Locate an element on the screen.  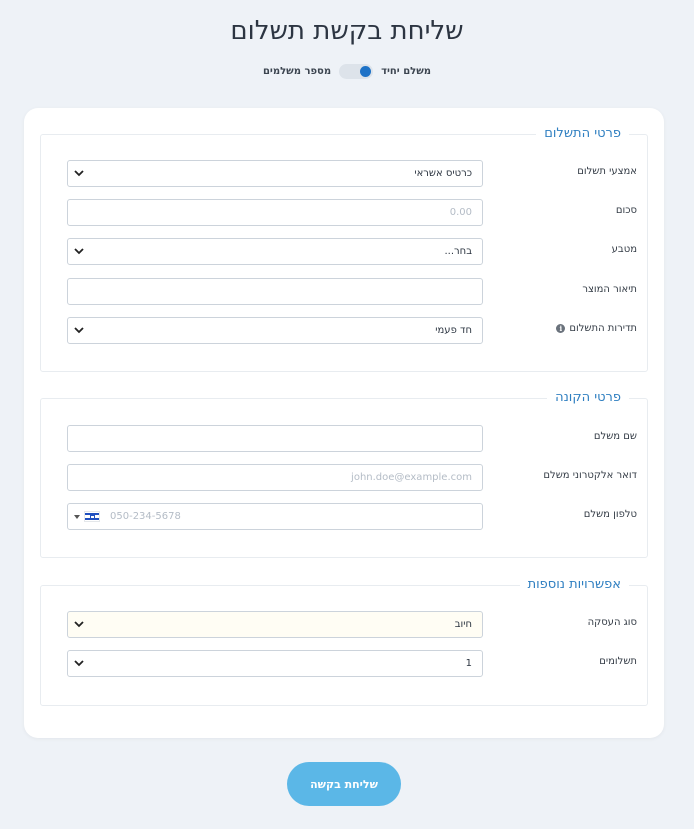
installments-label: תשלומים is located at coordinates (618, 661).